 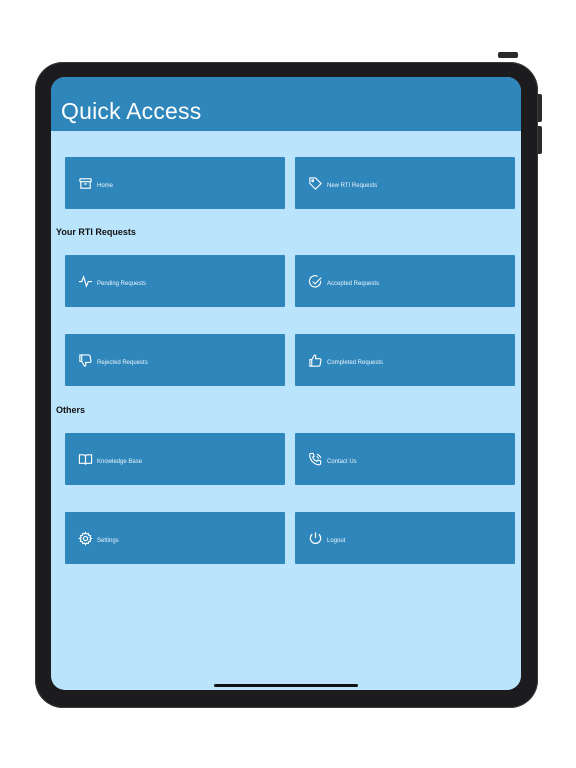 I want to click on accepted-requests-tile: Accepted Requests, so click(x=405, y=281).